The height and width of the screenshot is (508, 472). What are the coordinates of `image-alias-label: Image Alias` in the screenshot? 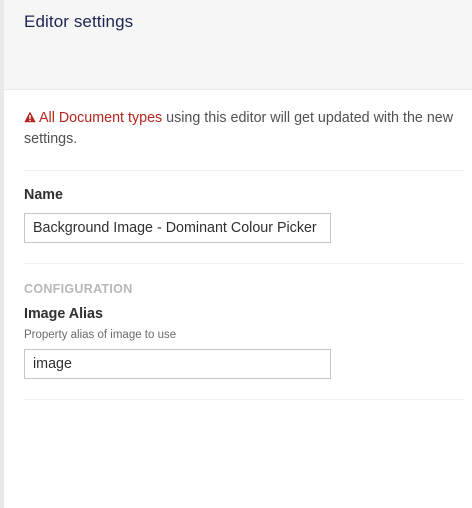 It's located at (63, 314).